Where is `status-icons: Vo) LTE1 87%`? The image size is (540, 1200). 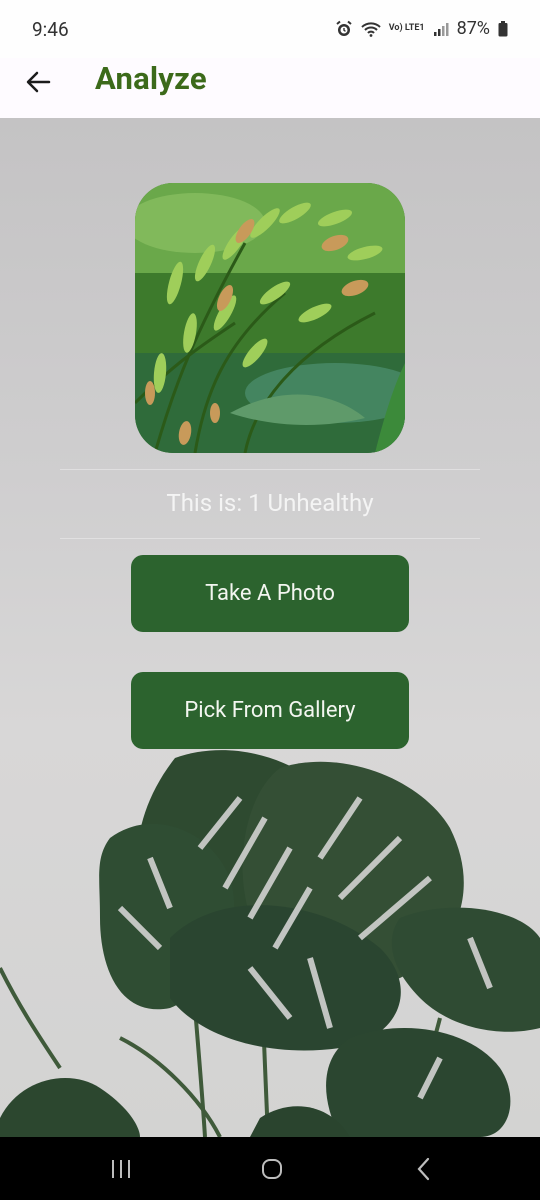 status-icons: Vo) LTE1 87% is located at coordinates (421, 28).